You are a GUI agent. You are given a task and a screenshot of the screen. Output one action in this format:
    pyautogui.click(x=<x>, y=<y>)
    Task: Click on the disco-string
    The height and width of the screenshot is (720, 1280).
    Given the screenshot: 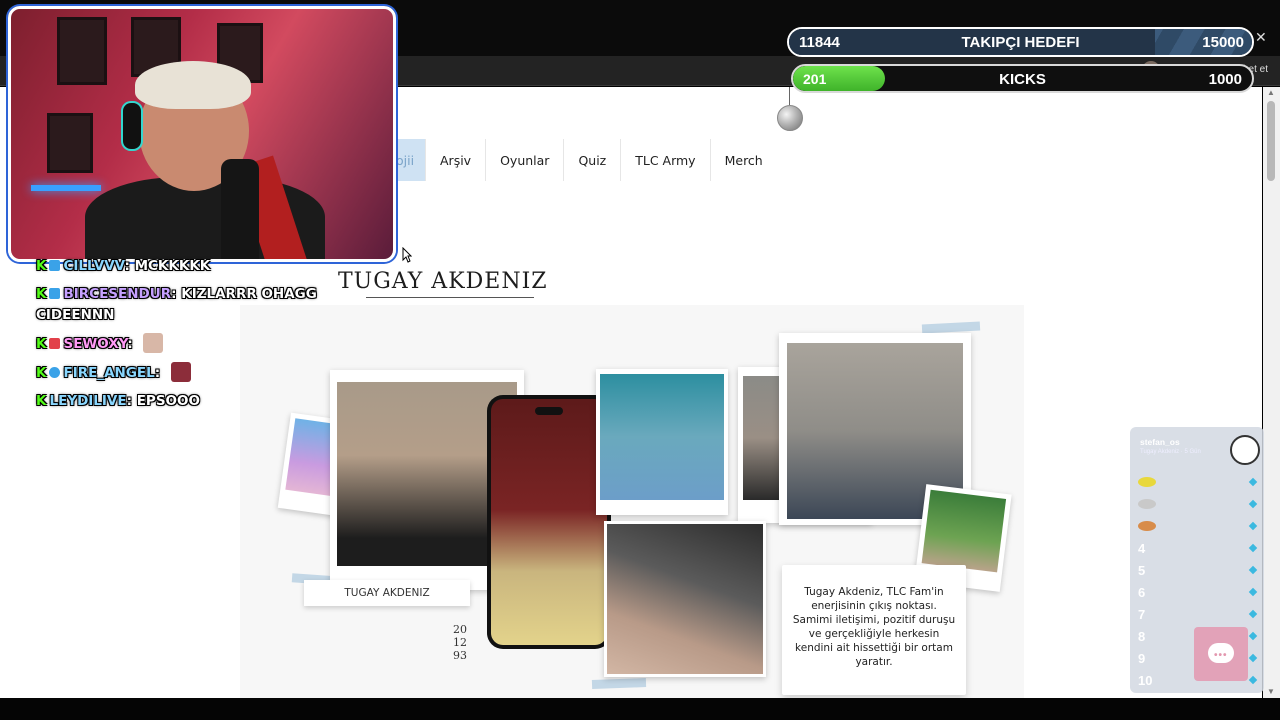 What is the action you would take?
    pyautogui.click(x=789, y=96)
    